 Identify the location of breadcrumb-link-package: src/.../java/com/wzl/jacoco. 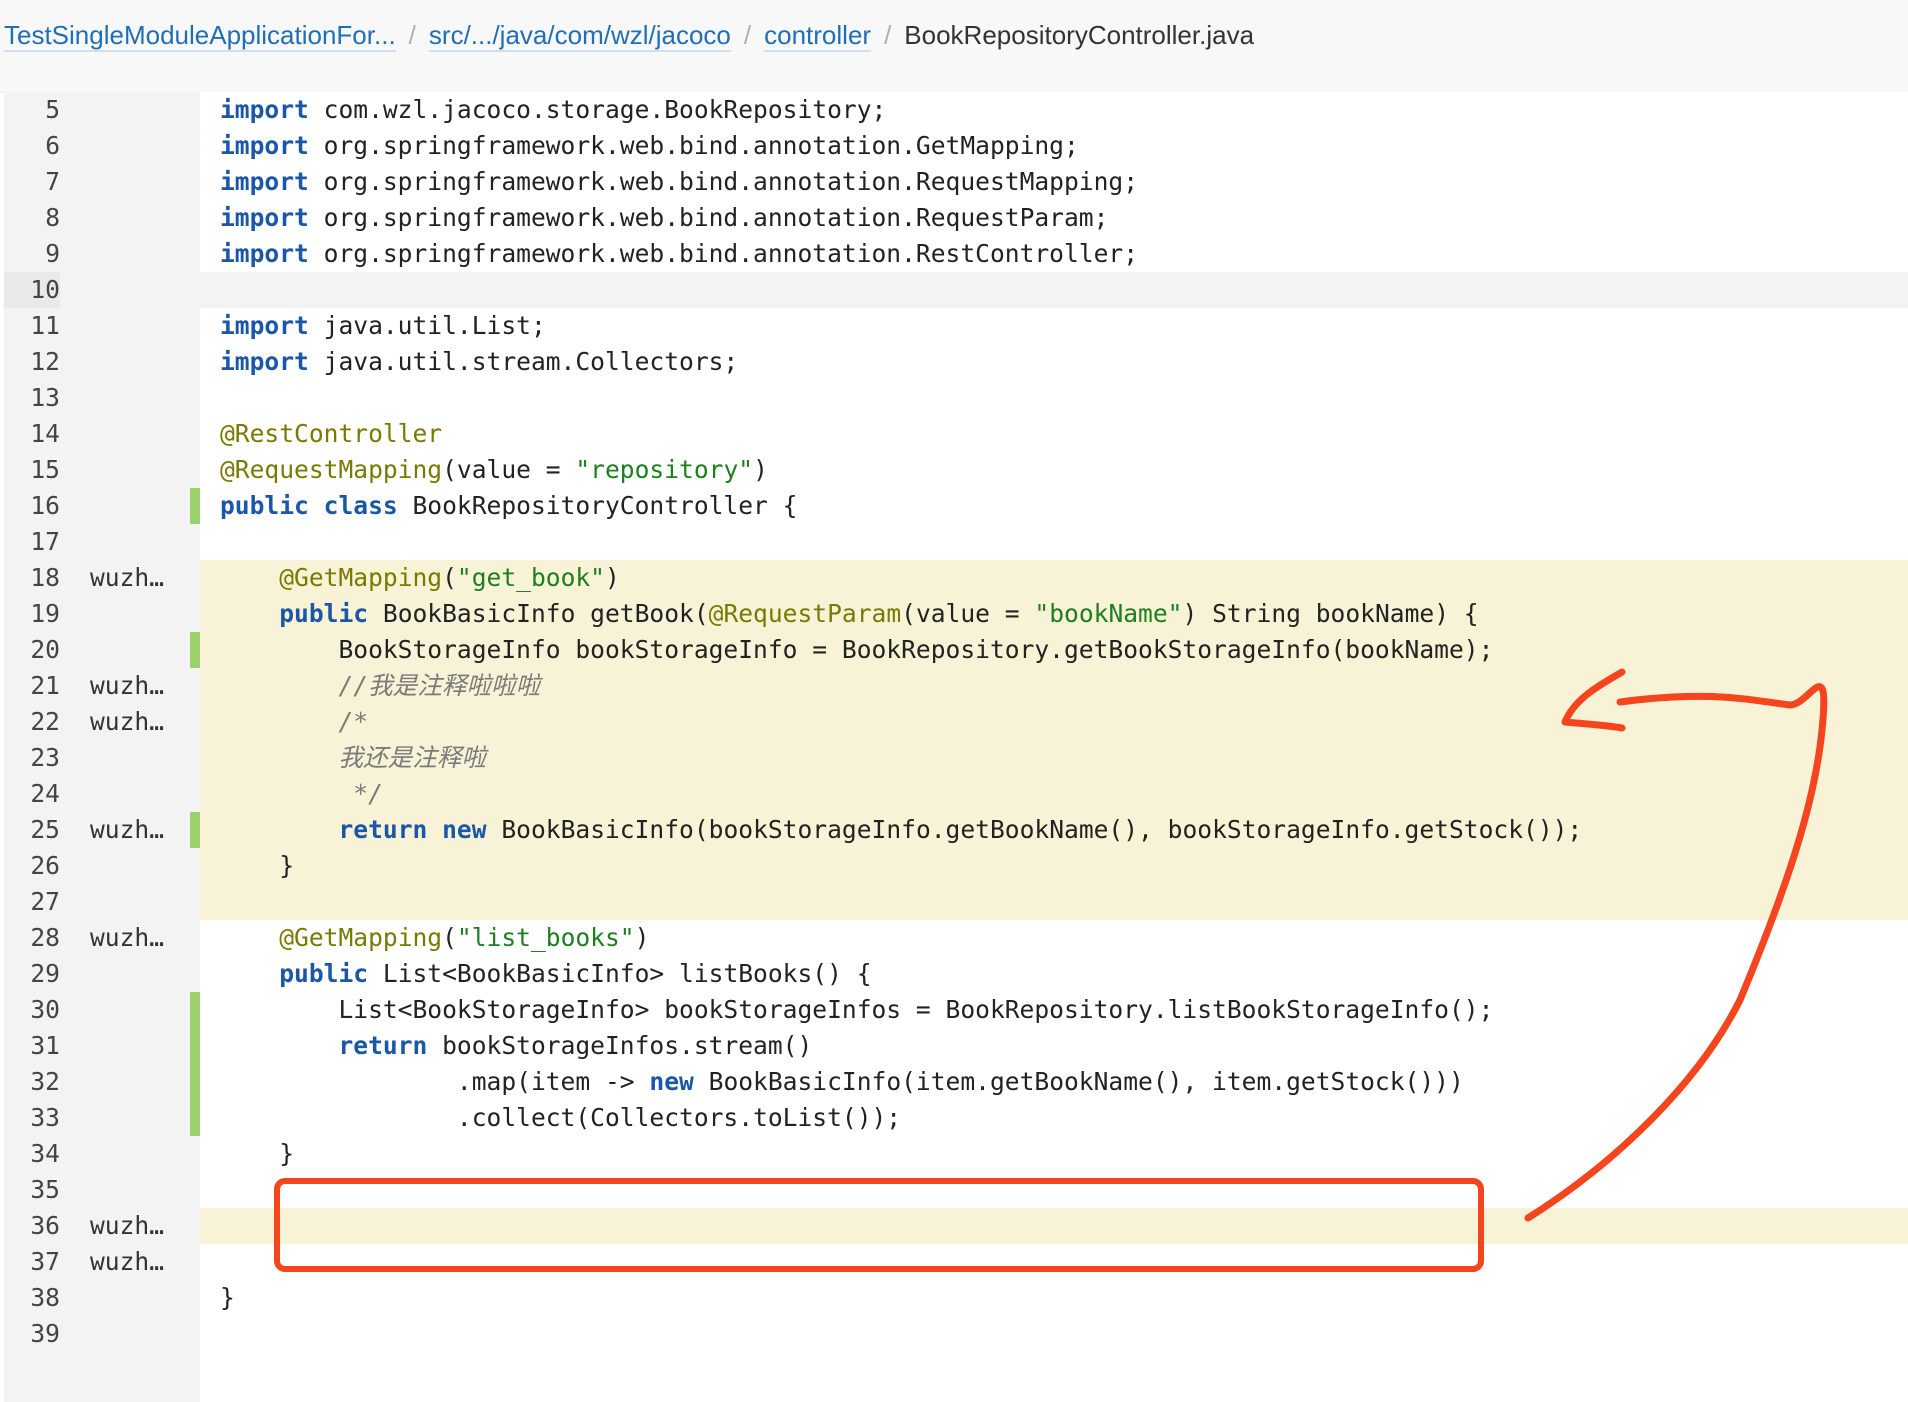
(579, 36).